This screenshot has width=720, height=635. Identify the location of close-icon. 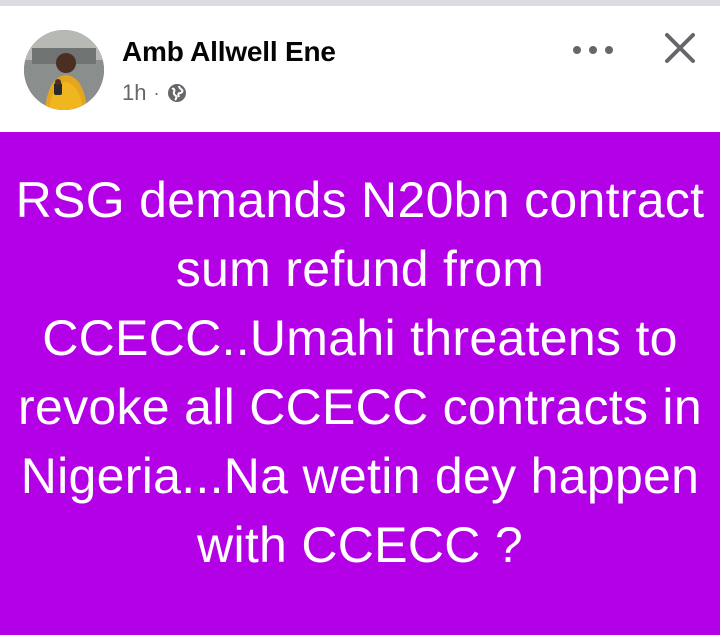
(680, 48).